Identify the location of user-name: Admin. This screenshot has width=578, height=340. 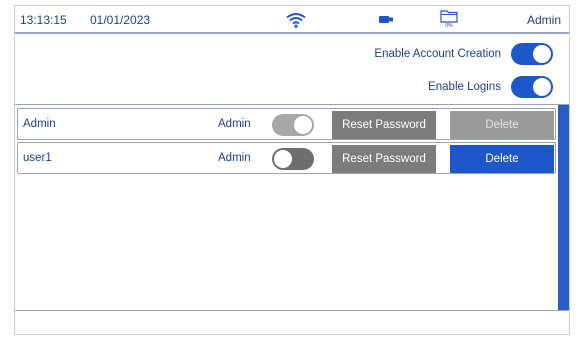
(39, 124).